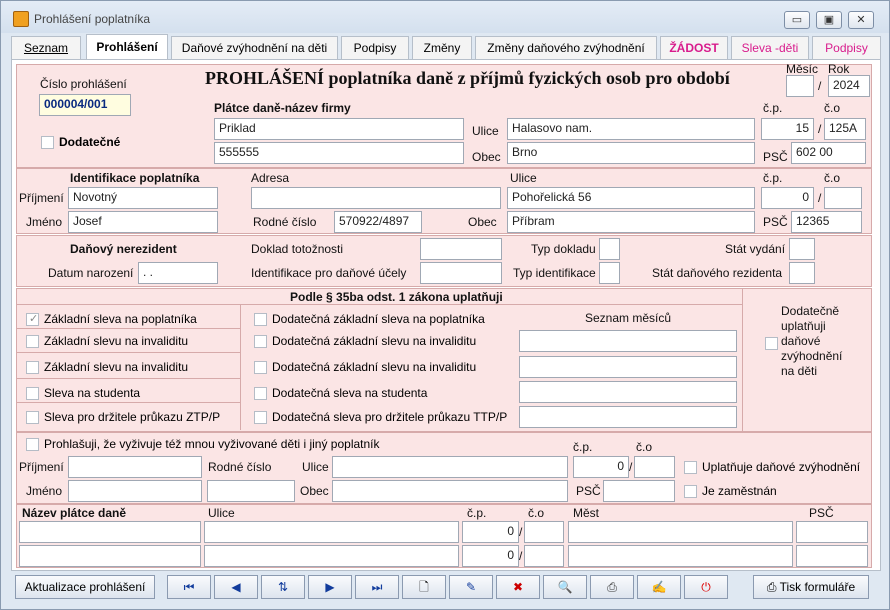 Image resolution: width=890 pixels, height=610 pixels. I want to click on stat-vydani-label: Stát vydání, so click(755, 249).